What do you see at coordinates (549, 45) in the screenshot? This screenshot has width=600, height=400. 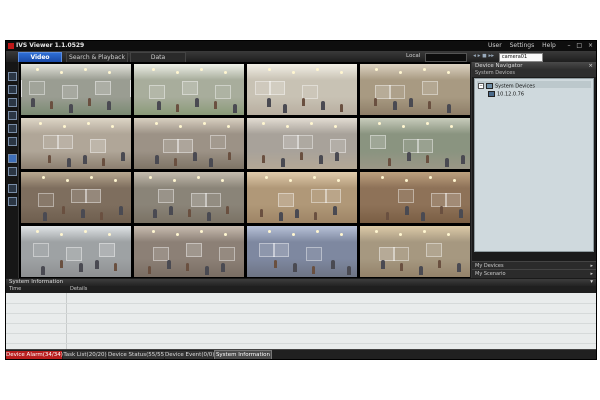 I see `menu-help: Help` at bounding box center [549, 45].